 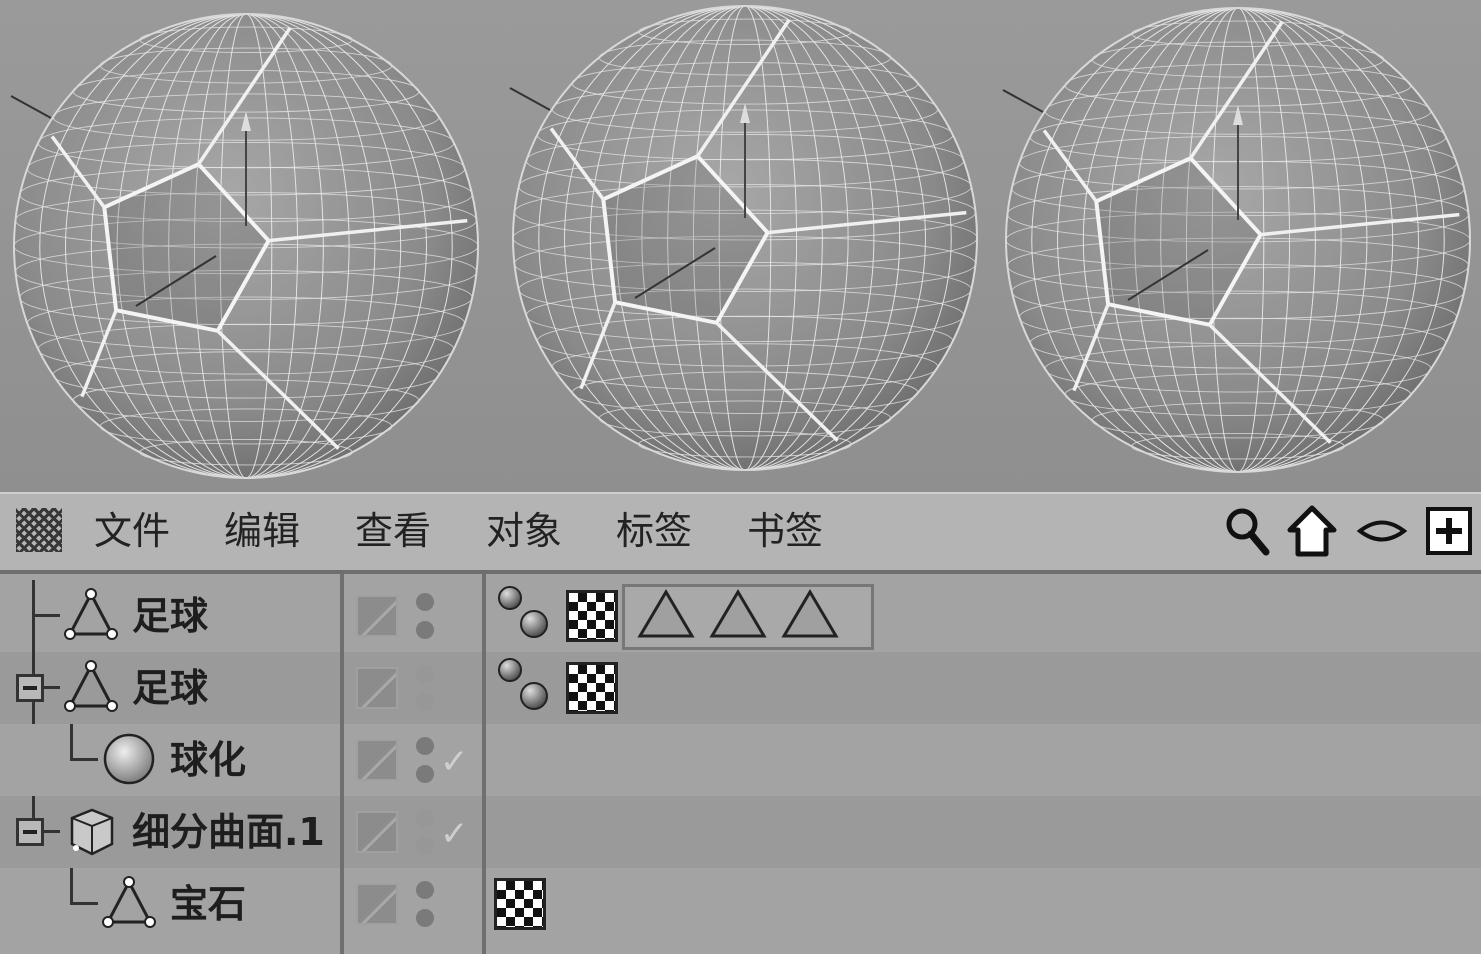 What do you see at coordinates (393, 531) in the screenshot?
I see `menu-view: 查看` at bounding box center [393, 531].